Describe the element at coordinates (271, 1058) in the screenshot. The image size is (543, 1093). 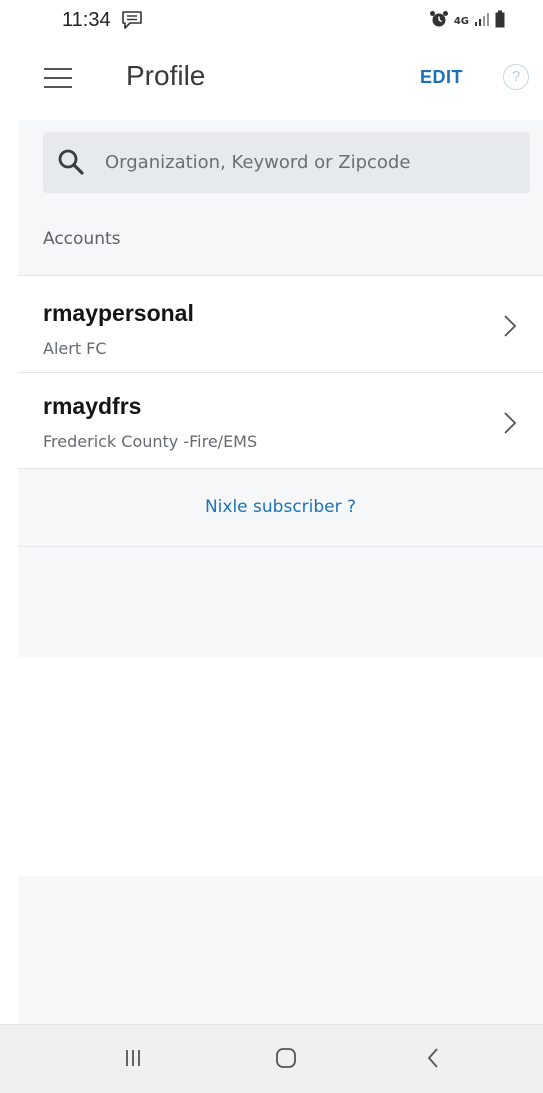
I see `system-nav-bar` at that location.